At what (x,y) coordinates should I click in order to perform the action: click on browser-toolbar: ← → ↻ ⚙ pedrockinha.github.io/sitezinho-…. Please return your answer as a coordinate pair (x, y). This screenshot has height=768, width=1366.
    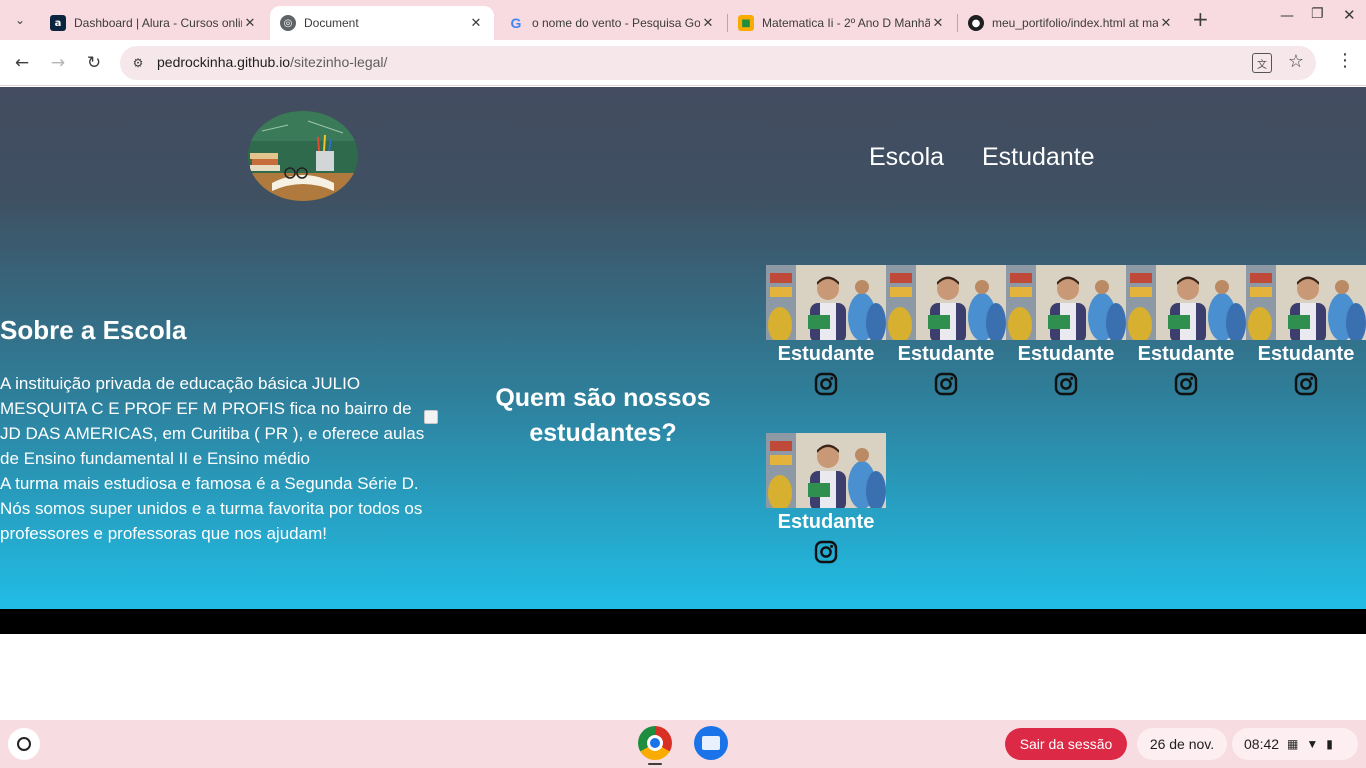
    Looking at the image, I should click on (683, 63).